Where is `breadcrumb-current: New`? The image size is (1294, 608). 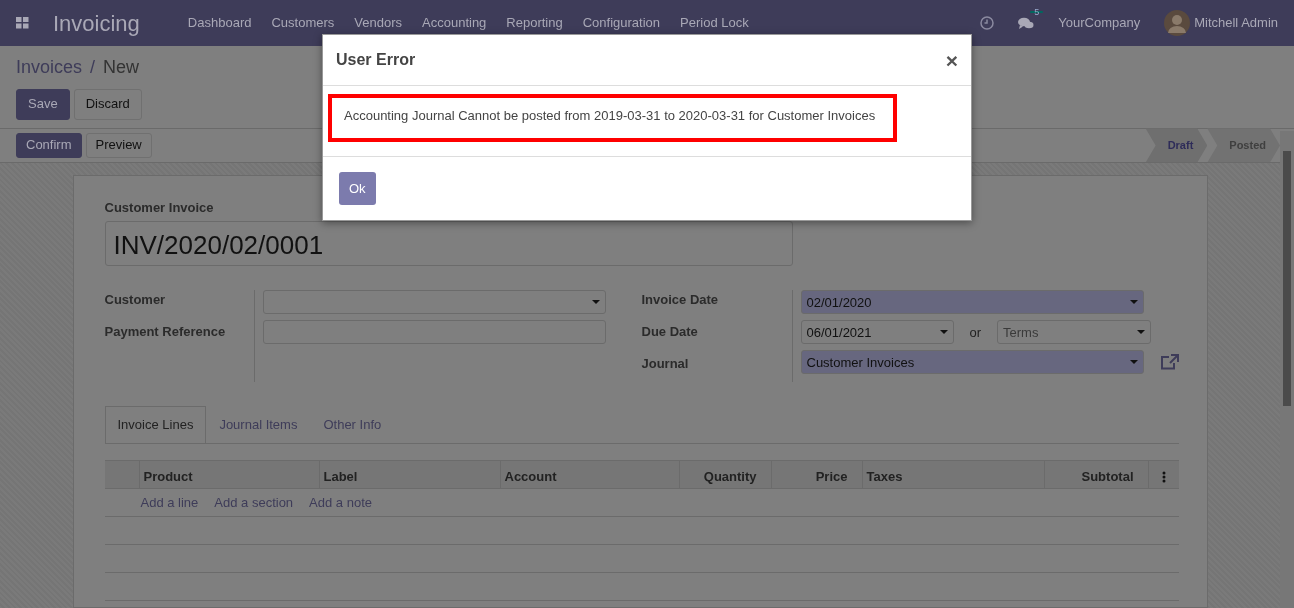 breadcrumb-current: New is located at coordinates (121, 67).